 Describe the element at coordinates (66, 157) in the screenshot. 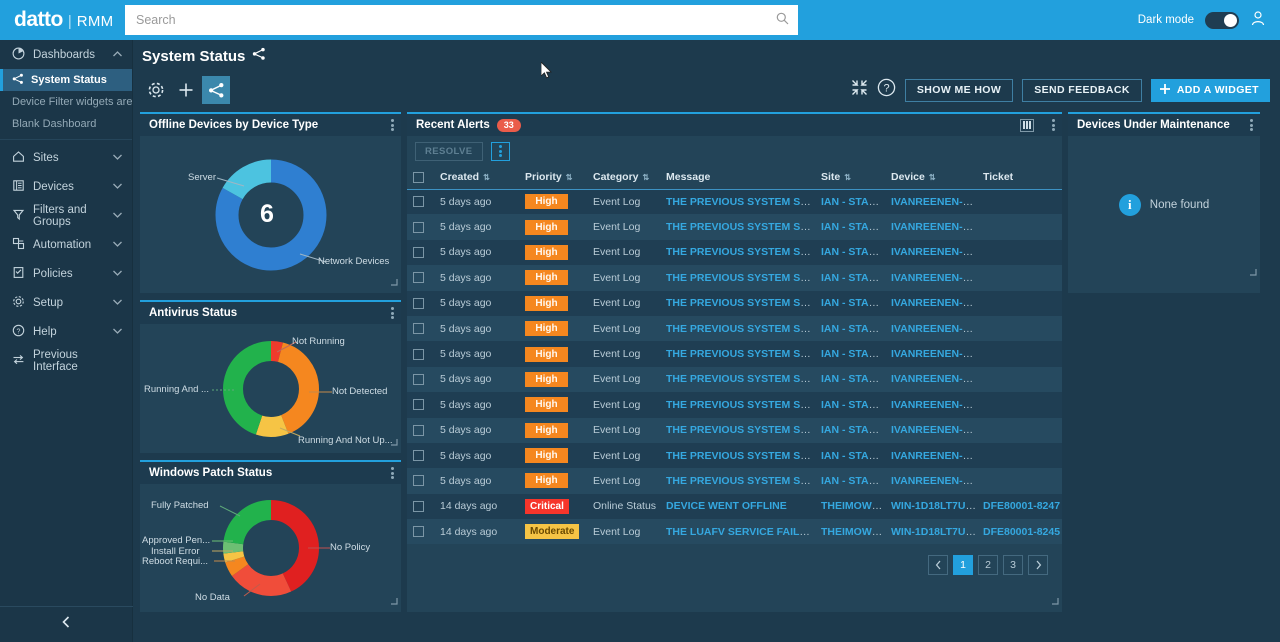

I see `sidebar-item-sites: Sites` at that location.